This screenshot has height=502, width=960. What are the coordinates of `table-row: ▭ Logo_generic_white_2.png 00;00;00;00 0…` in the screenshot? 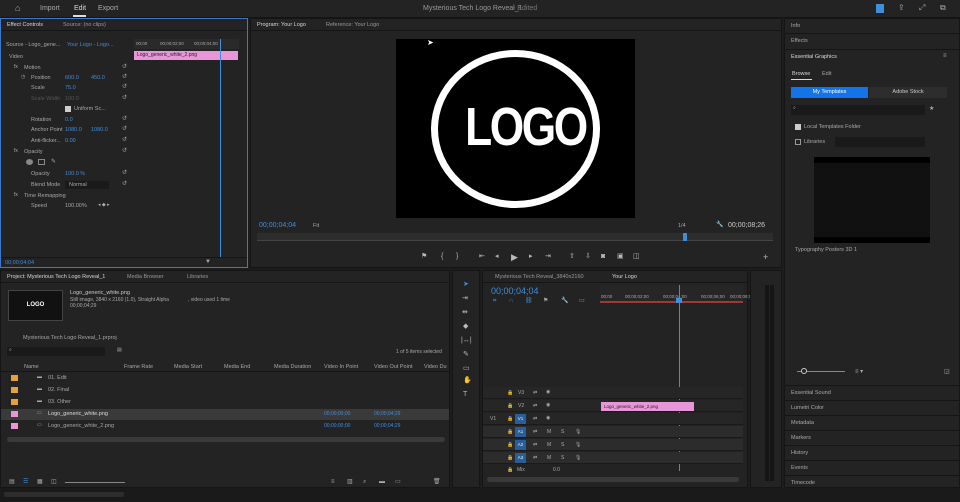 It's located at (225, 426).